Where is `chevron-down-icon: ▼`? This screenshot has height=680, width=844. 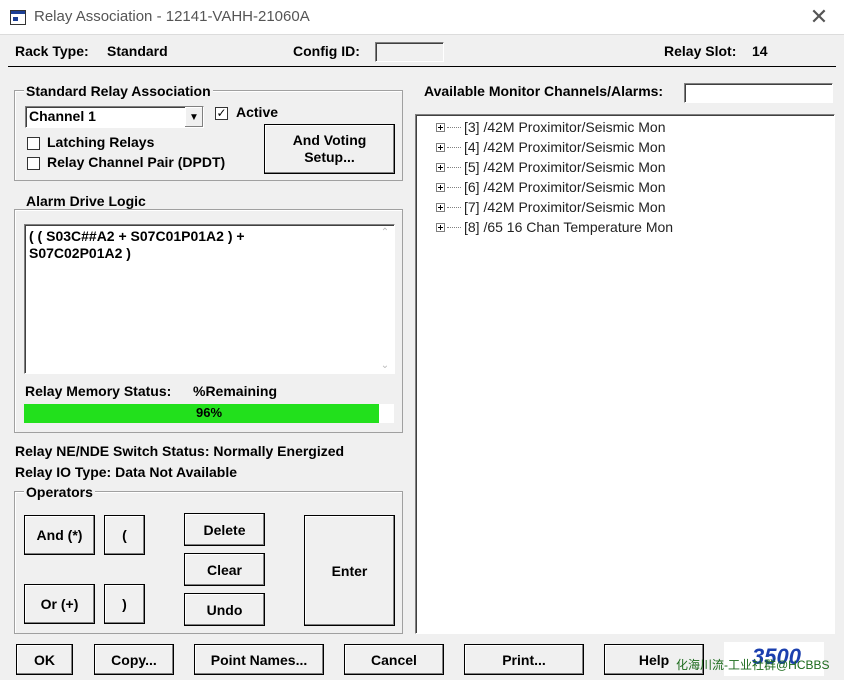
chevron-down-icon: ▼ is located at coordinates (194, 117).